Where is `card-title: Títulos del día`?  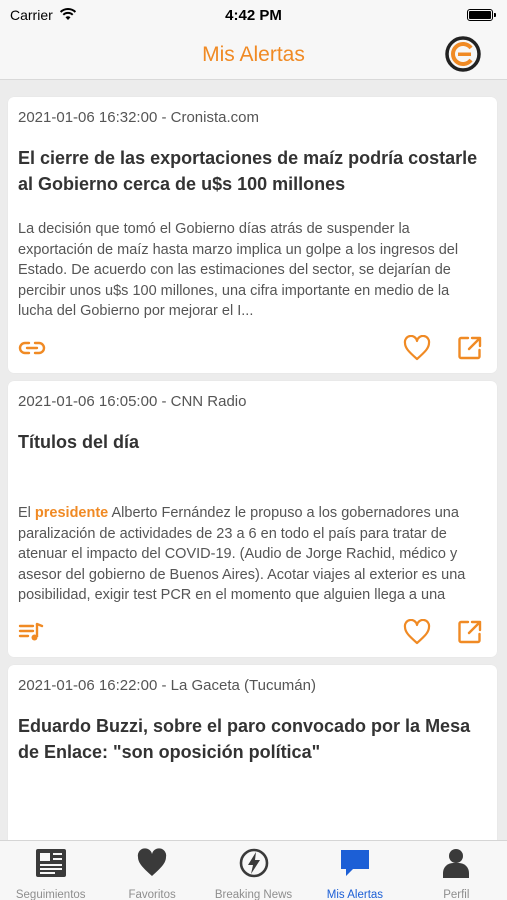 card-title: Títulos del día is located at coordinates (251, 458).